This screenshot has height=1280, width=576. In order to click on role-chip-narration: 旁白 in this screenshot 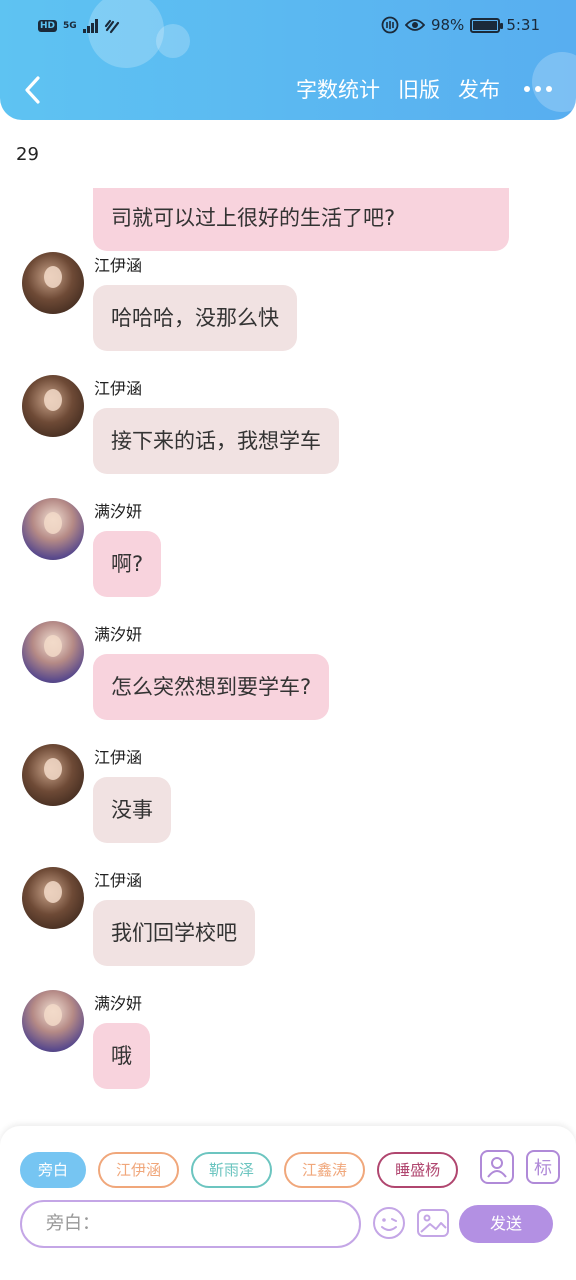, I will do `click(53, 1170)`.